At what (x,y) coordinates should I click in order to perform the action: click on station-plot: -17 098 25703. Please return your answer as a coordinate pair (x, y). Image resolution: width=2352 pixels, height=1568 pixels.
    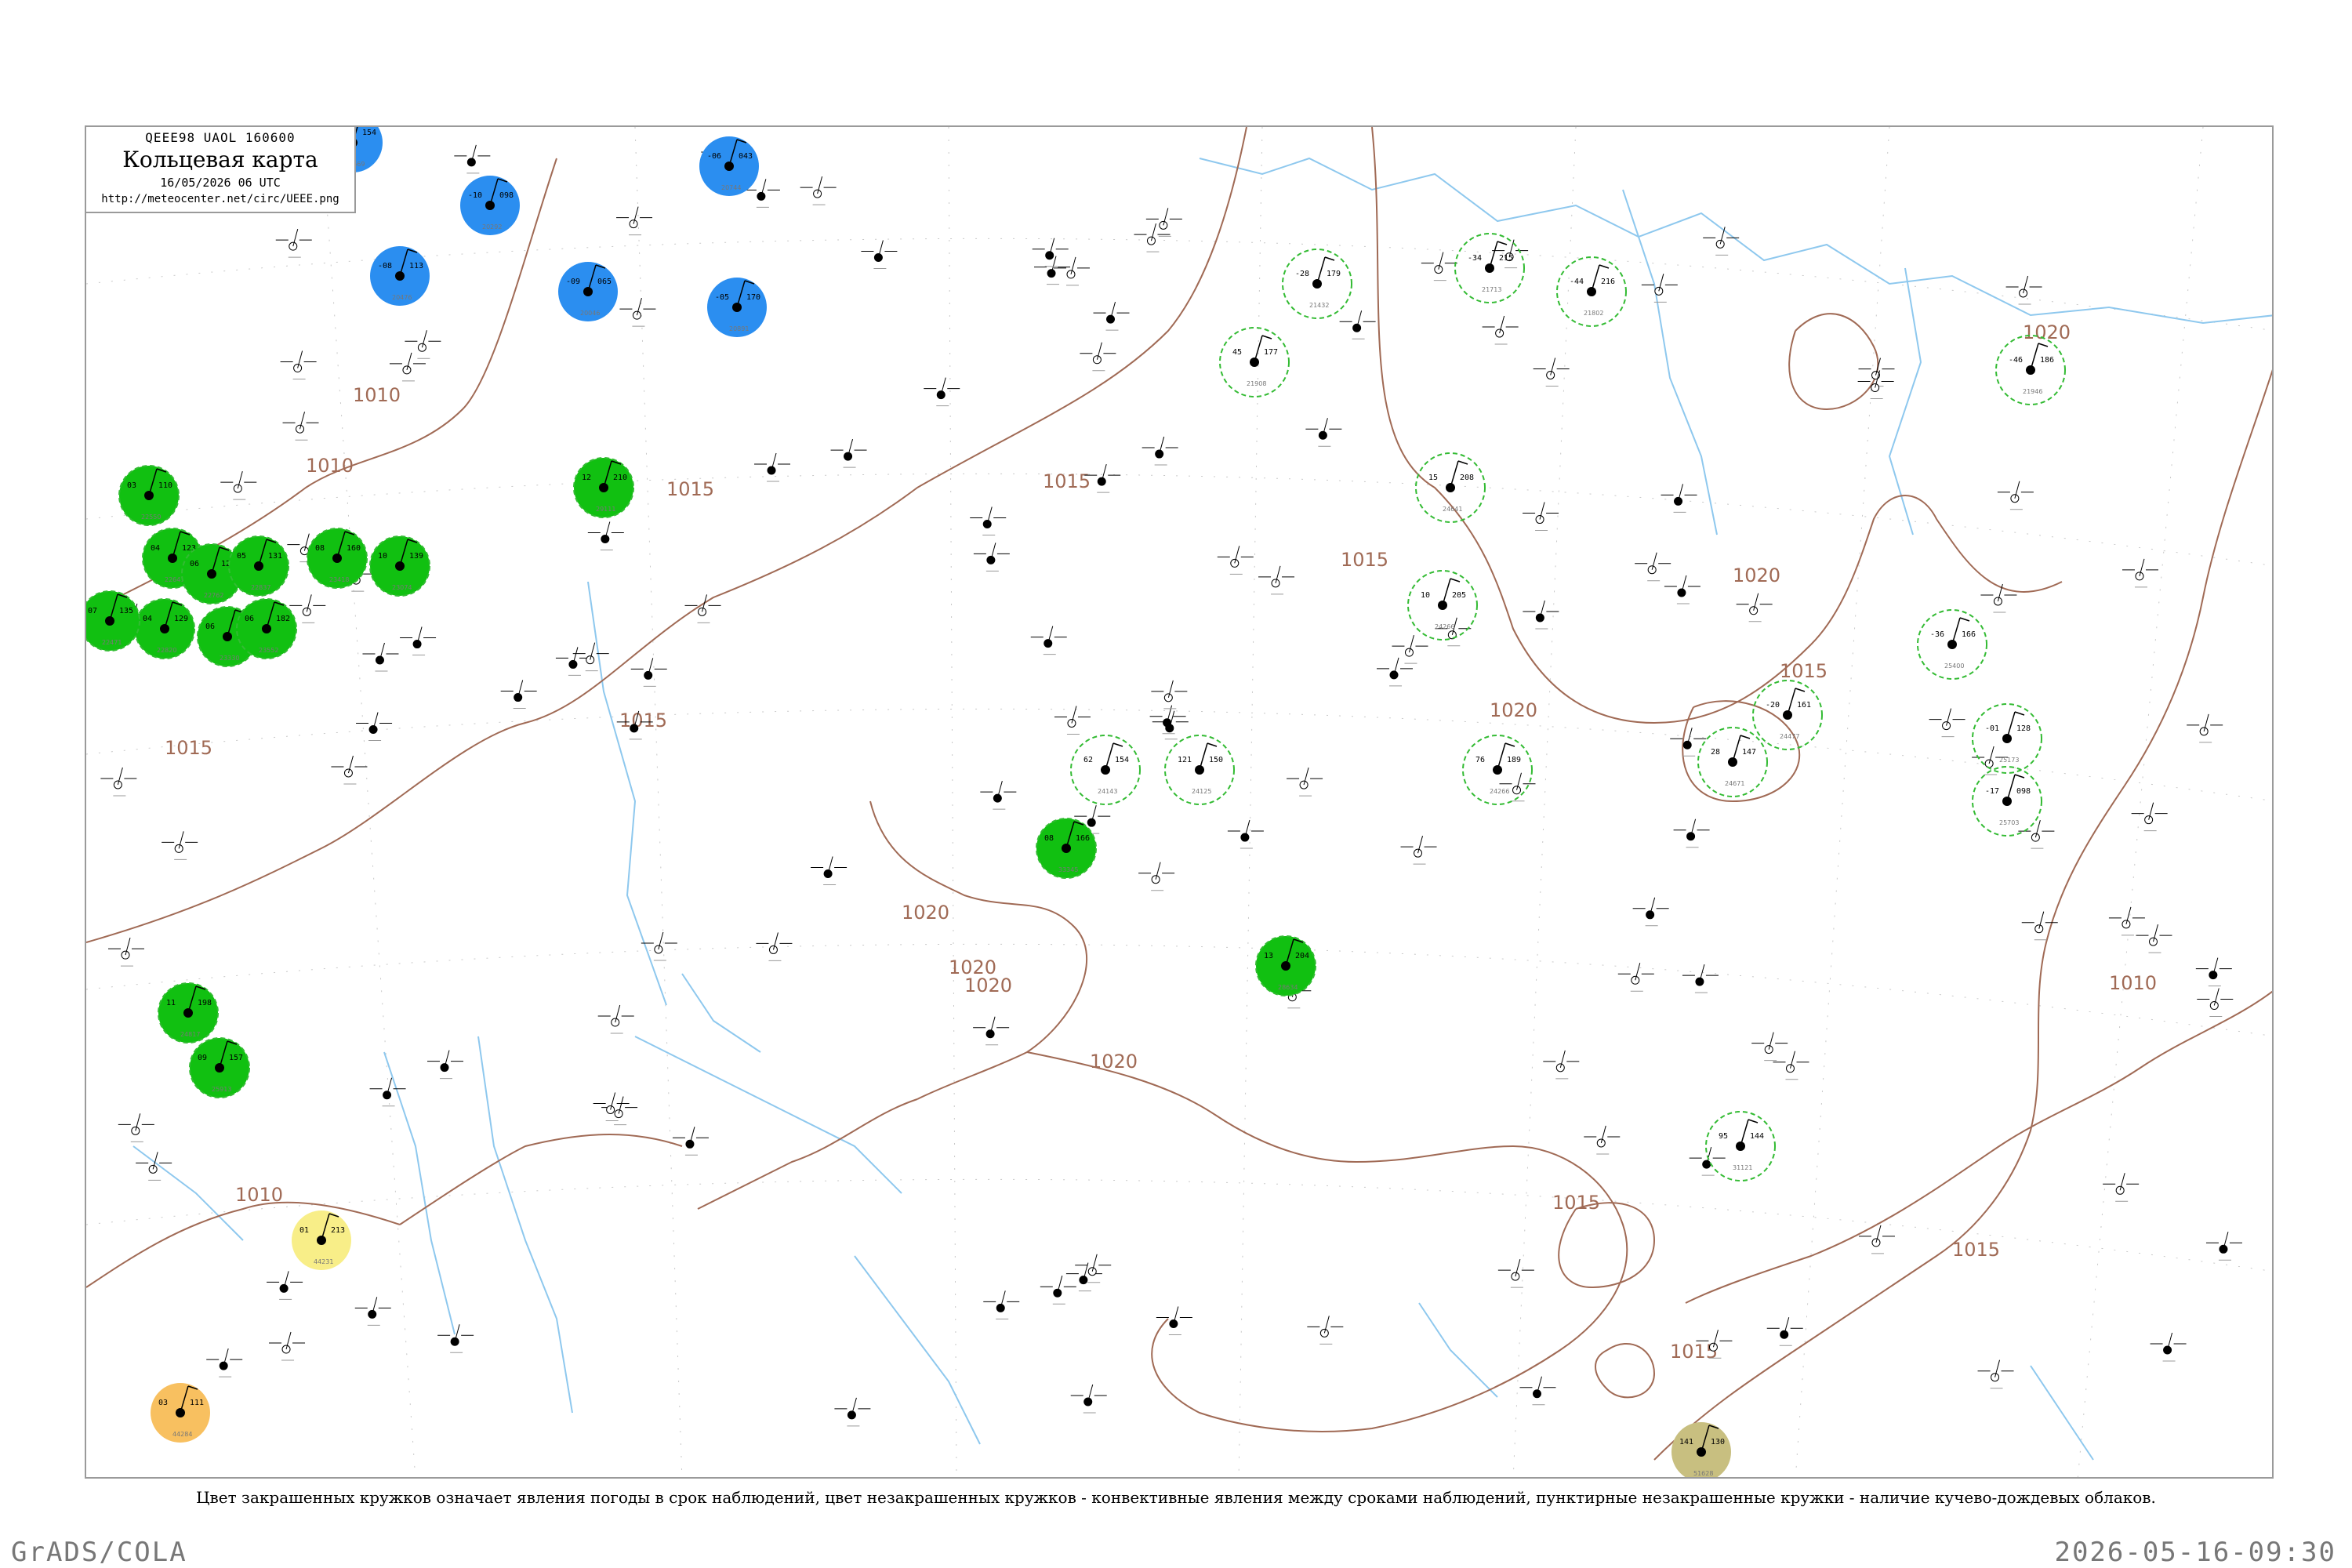
    Looking at the image, I should click on (2007, 801).